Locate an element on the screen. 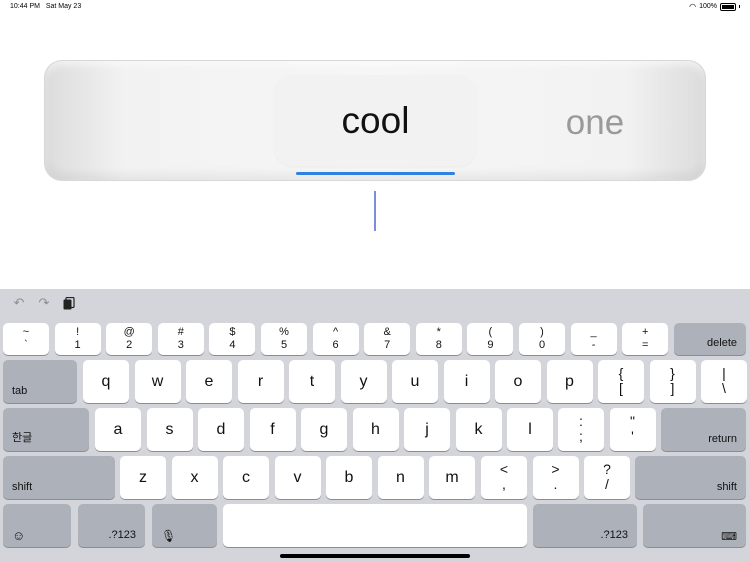 The image size is (750, 562). key-char: [ is located at coordinates (621, 388).